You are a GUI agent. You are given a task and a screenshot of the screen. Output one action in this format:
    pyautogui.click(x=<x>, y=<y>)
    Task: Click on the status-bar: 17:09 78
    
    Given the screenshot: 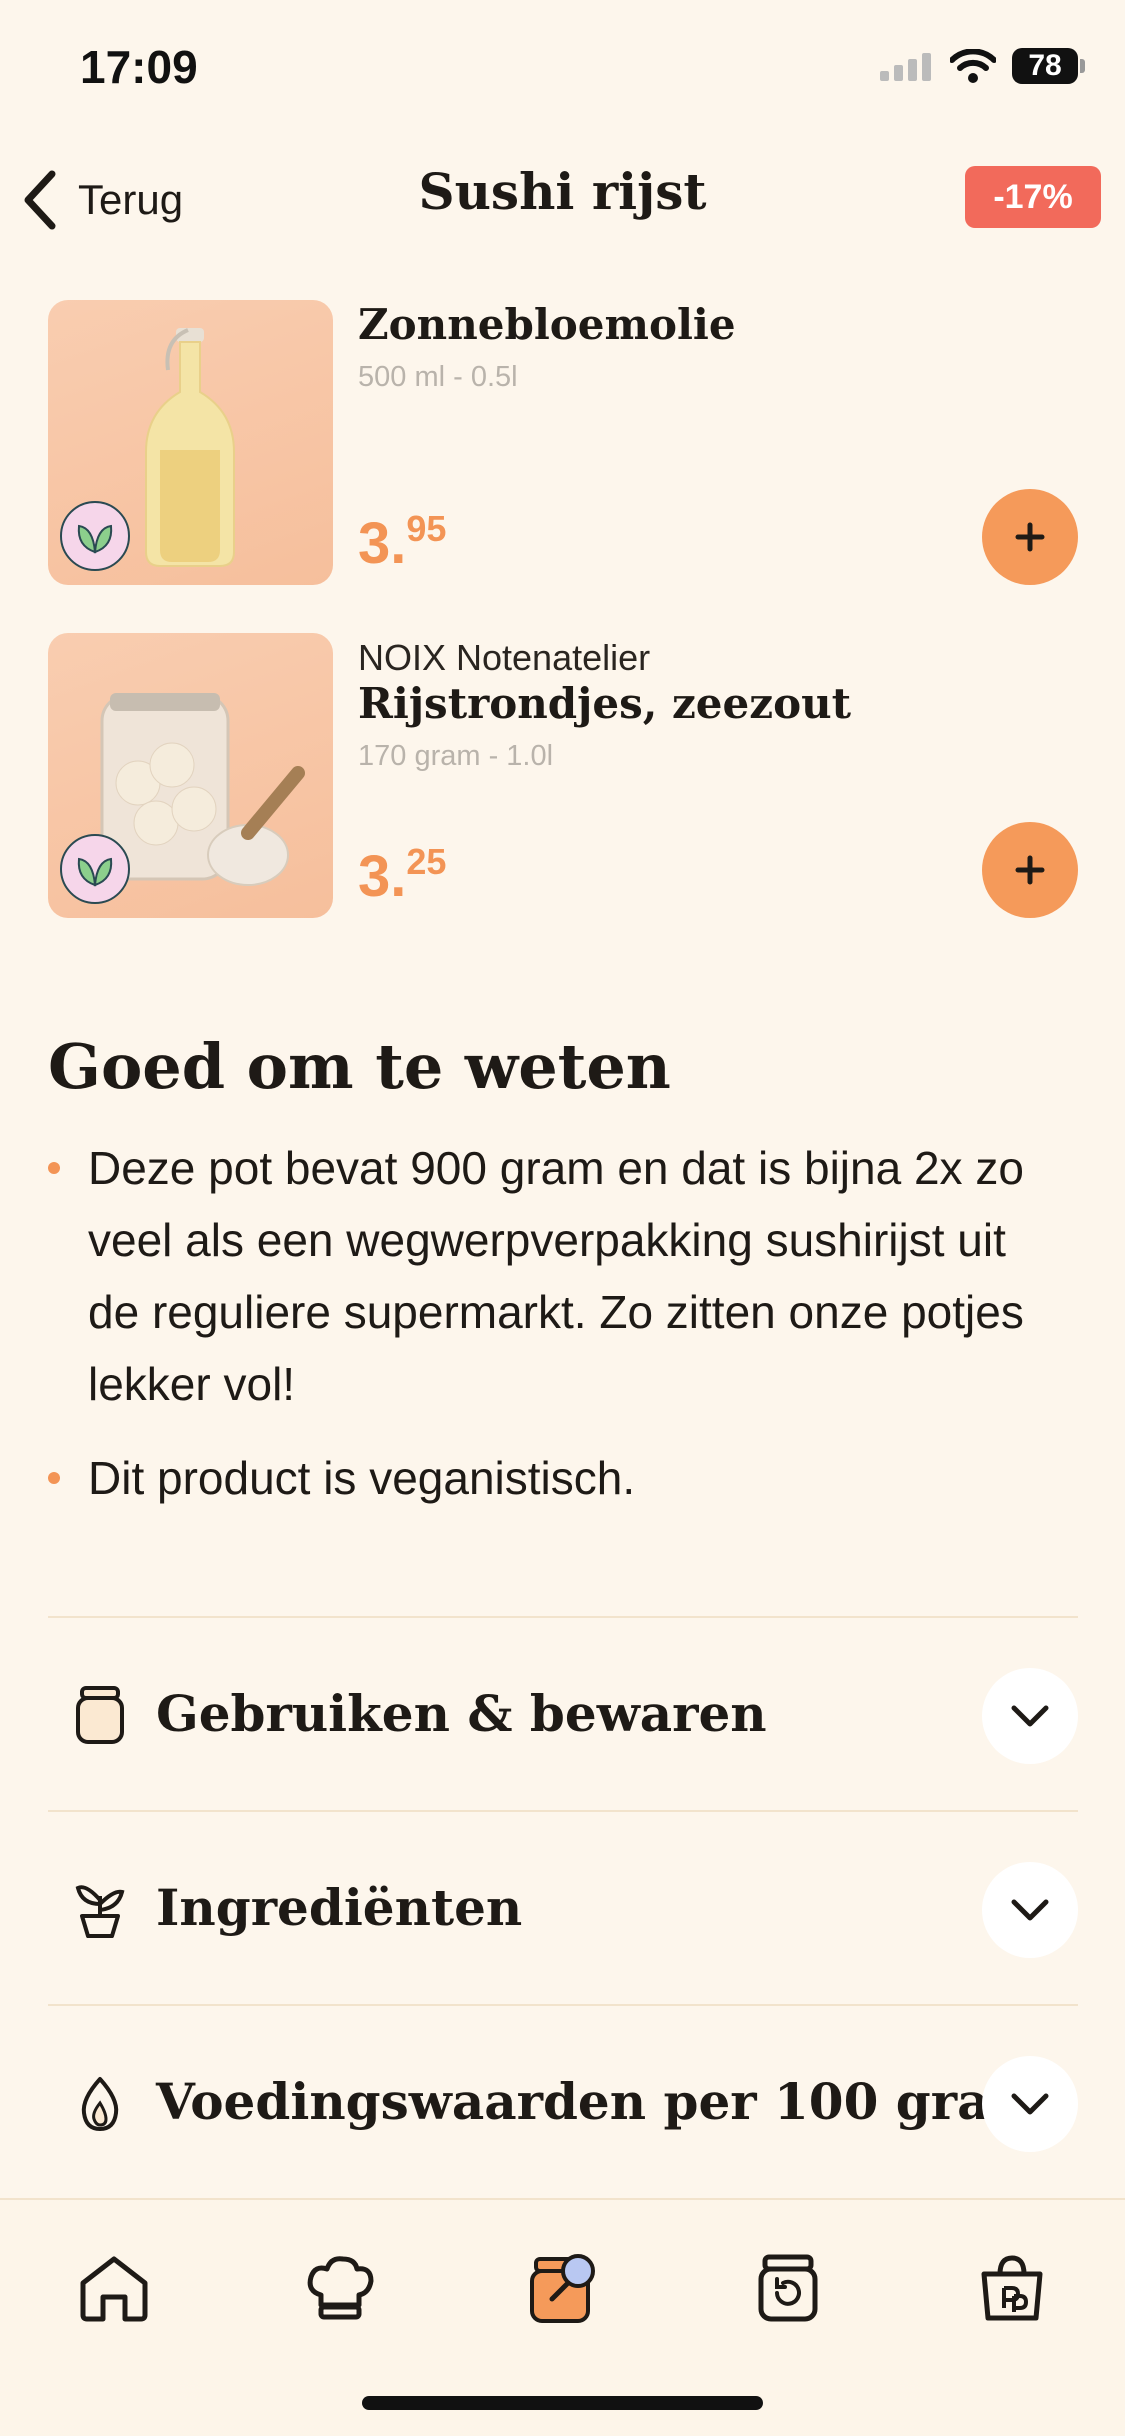 What is the action you would take?
    pyautogui.click(x=562, y=65)
    